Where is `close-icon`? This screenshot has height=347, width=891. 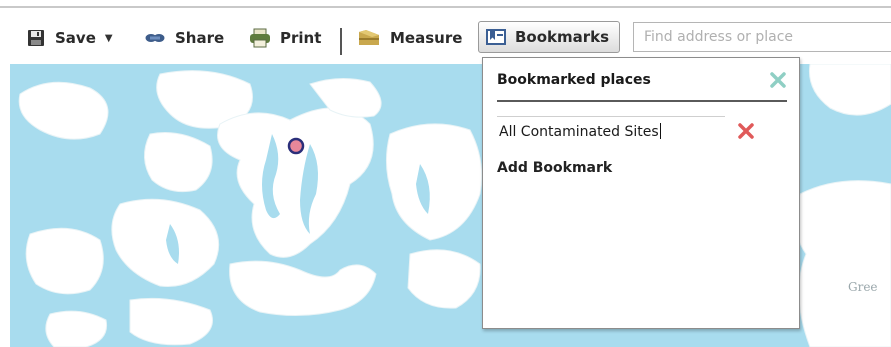 close-icon is located at coordinates (778, 80).